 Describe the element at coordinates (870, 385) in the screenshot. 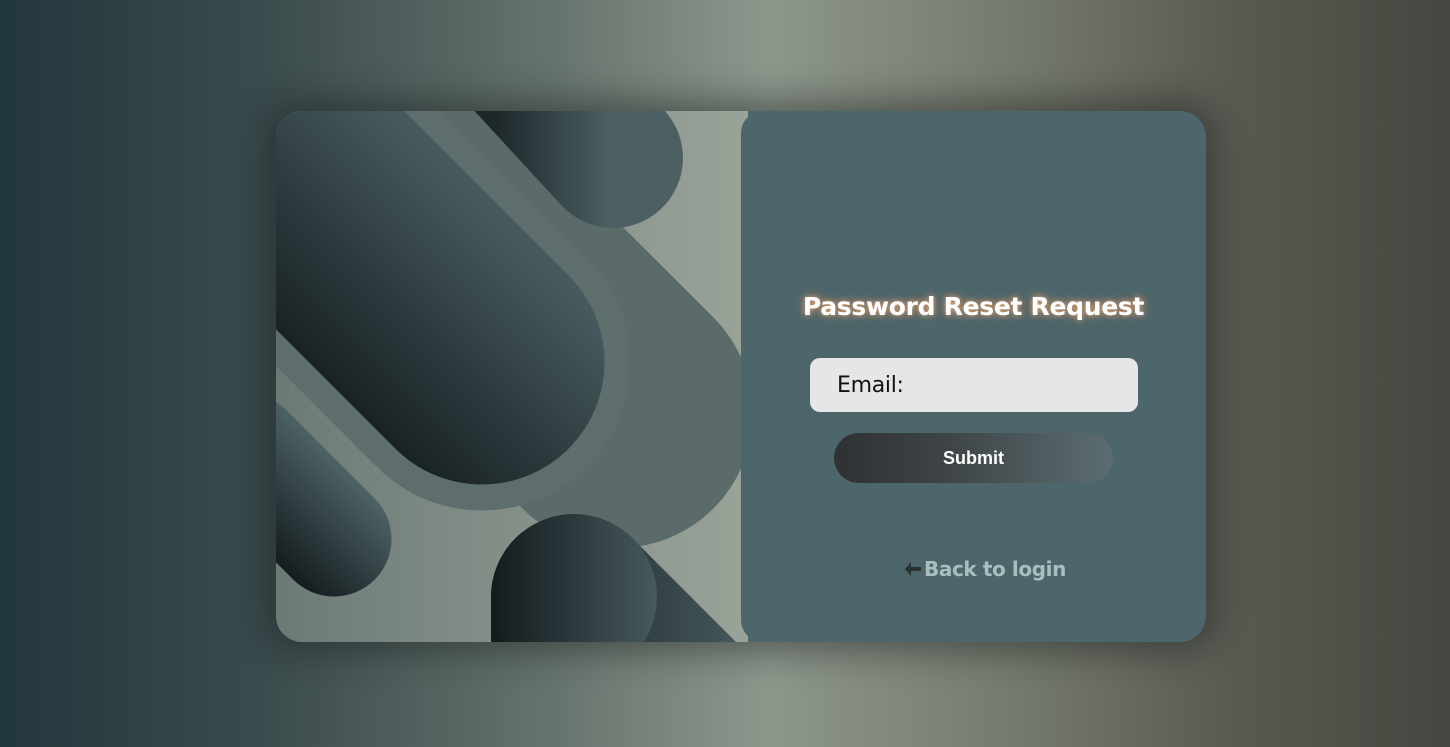

I see `email-label: Email:` at that location.